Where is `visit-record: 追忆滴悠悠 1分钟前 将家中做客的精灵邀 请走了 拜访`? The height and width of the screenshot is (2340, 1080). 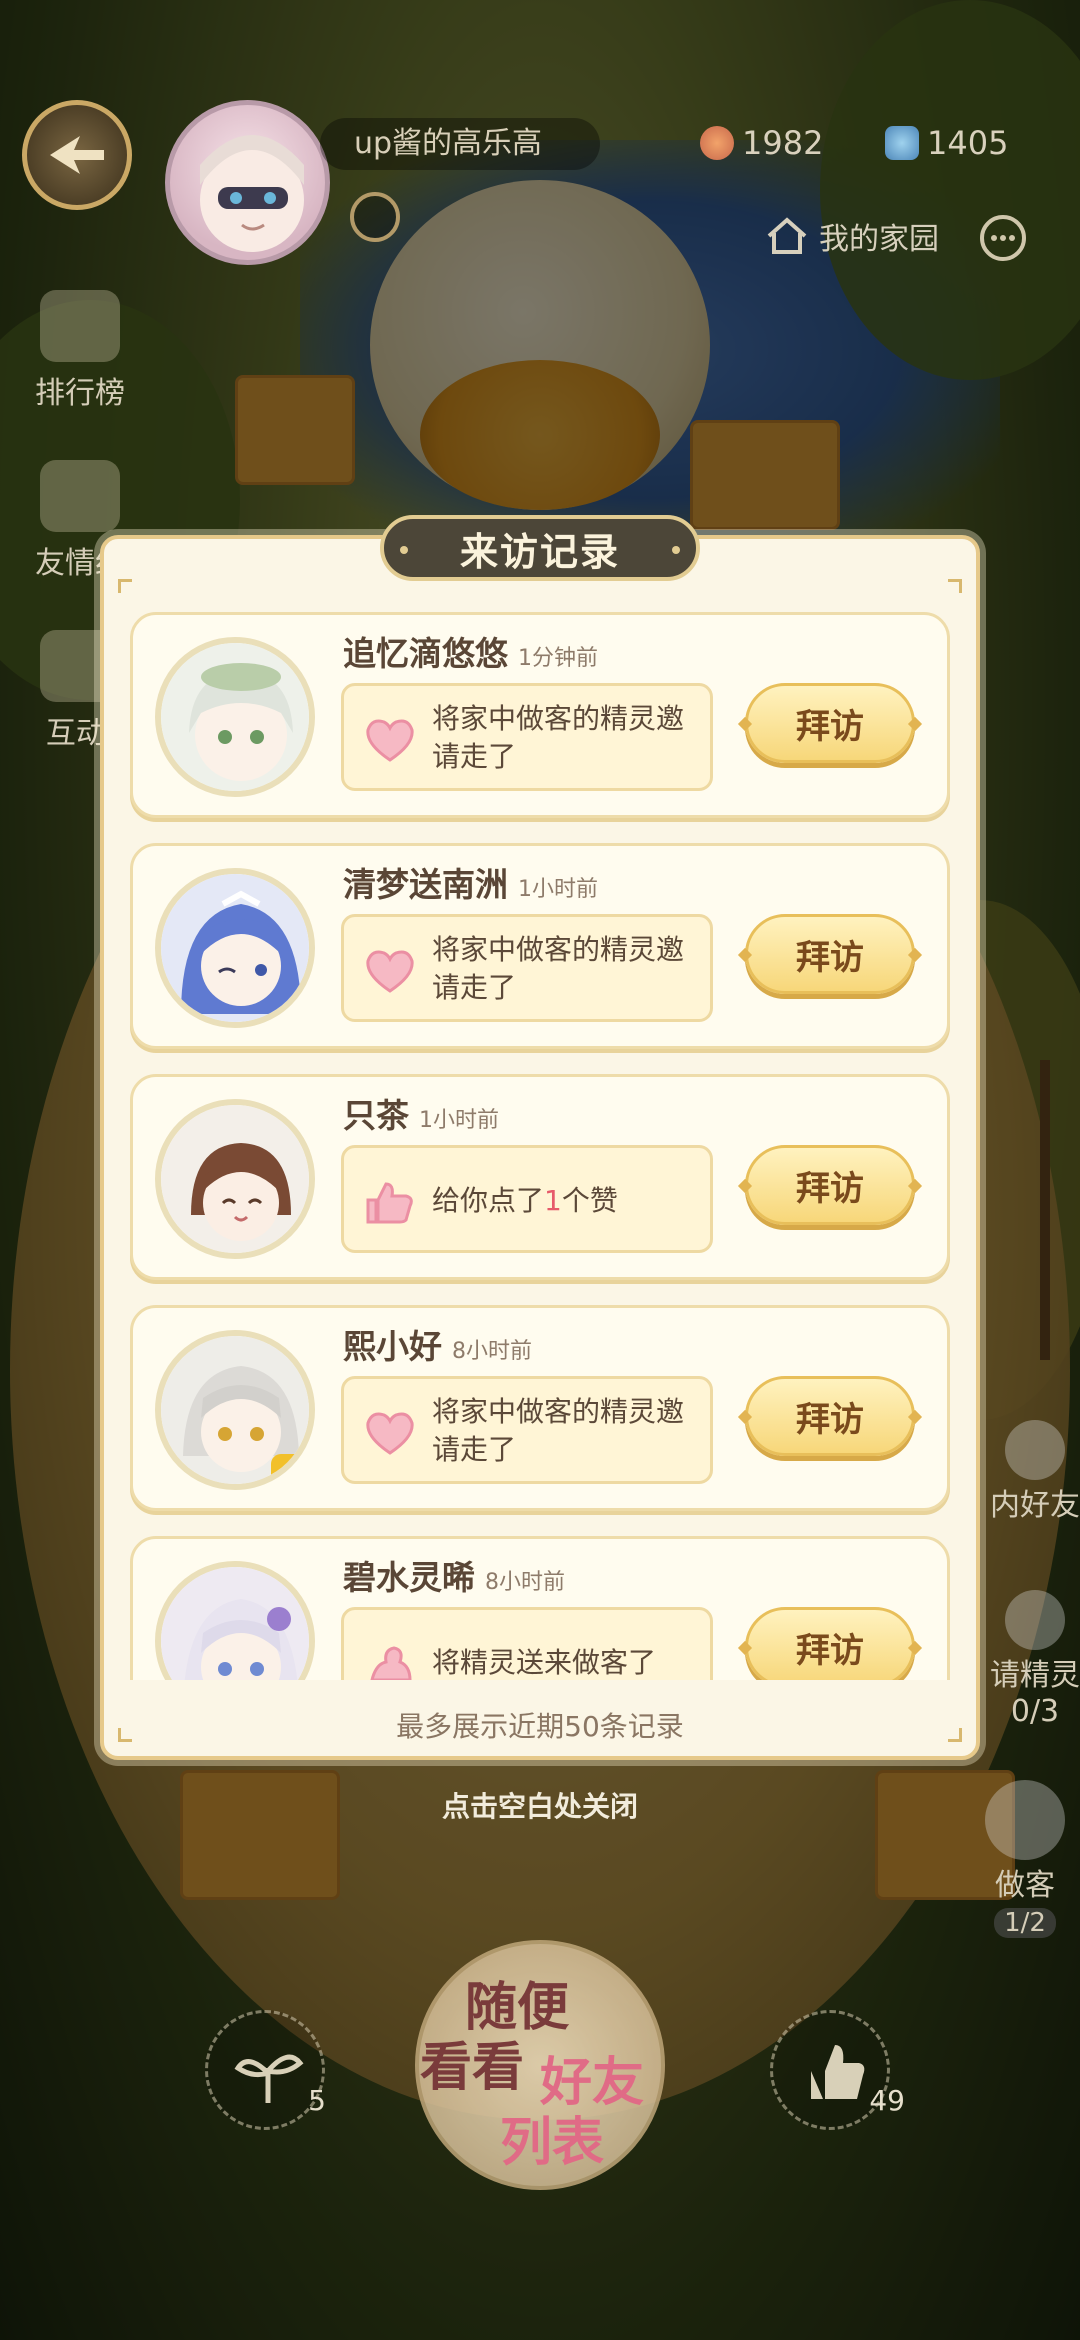 visit-record: 追忆滴悠悠 1分钟前 将家中做客的精灵邀 请走了 拜访 is located at coordinates (540, 715).